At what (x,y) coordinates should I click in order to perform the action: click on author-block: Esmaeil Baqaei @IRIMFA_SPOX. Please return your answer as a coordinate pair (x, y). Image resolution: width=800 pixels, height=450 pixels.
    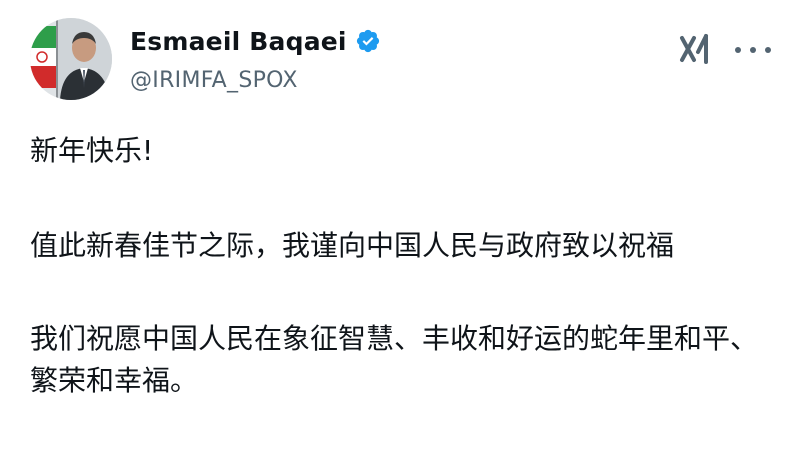
    Looking at the image, I should click on (255, 58).